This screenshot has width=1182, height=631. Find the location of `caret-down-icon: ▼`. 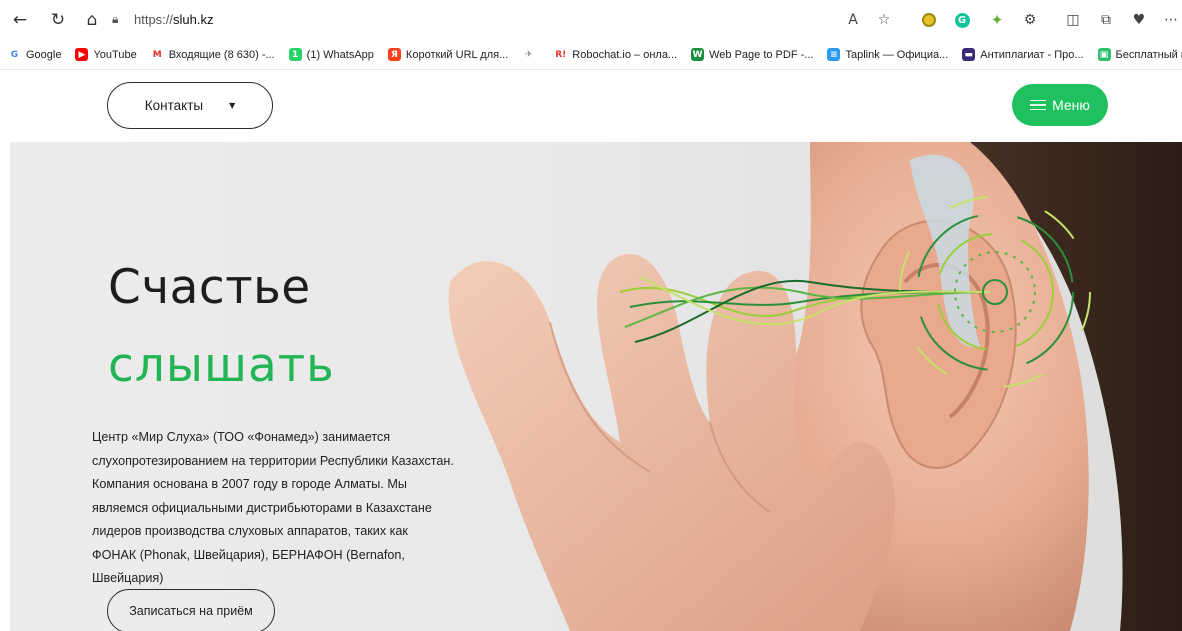

caret-down-icon: ▼ is located at coordinates (232, 105).